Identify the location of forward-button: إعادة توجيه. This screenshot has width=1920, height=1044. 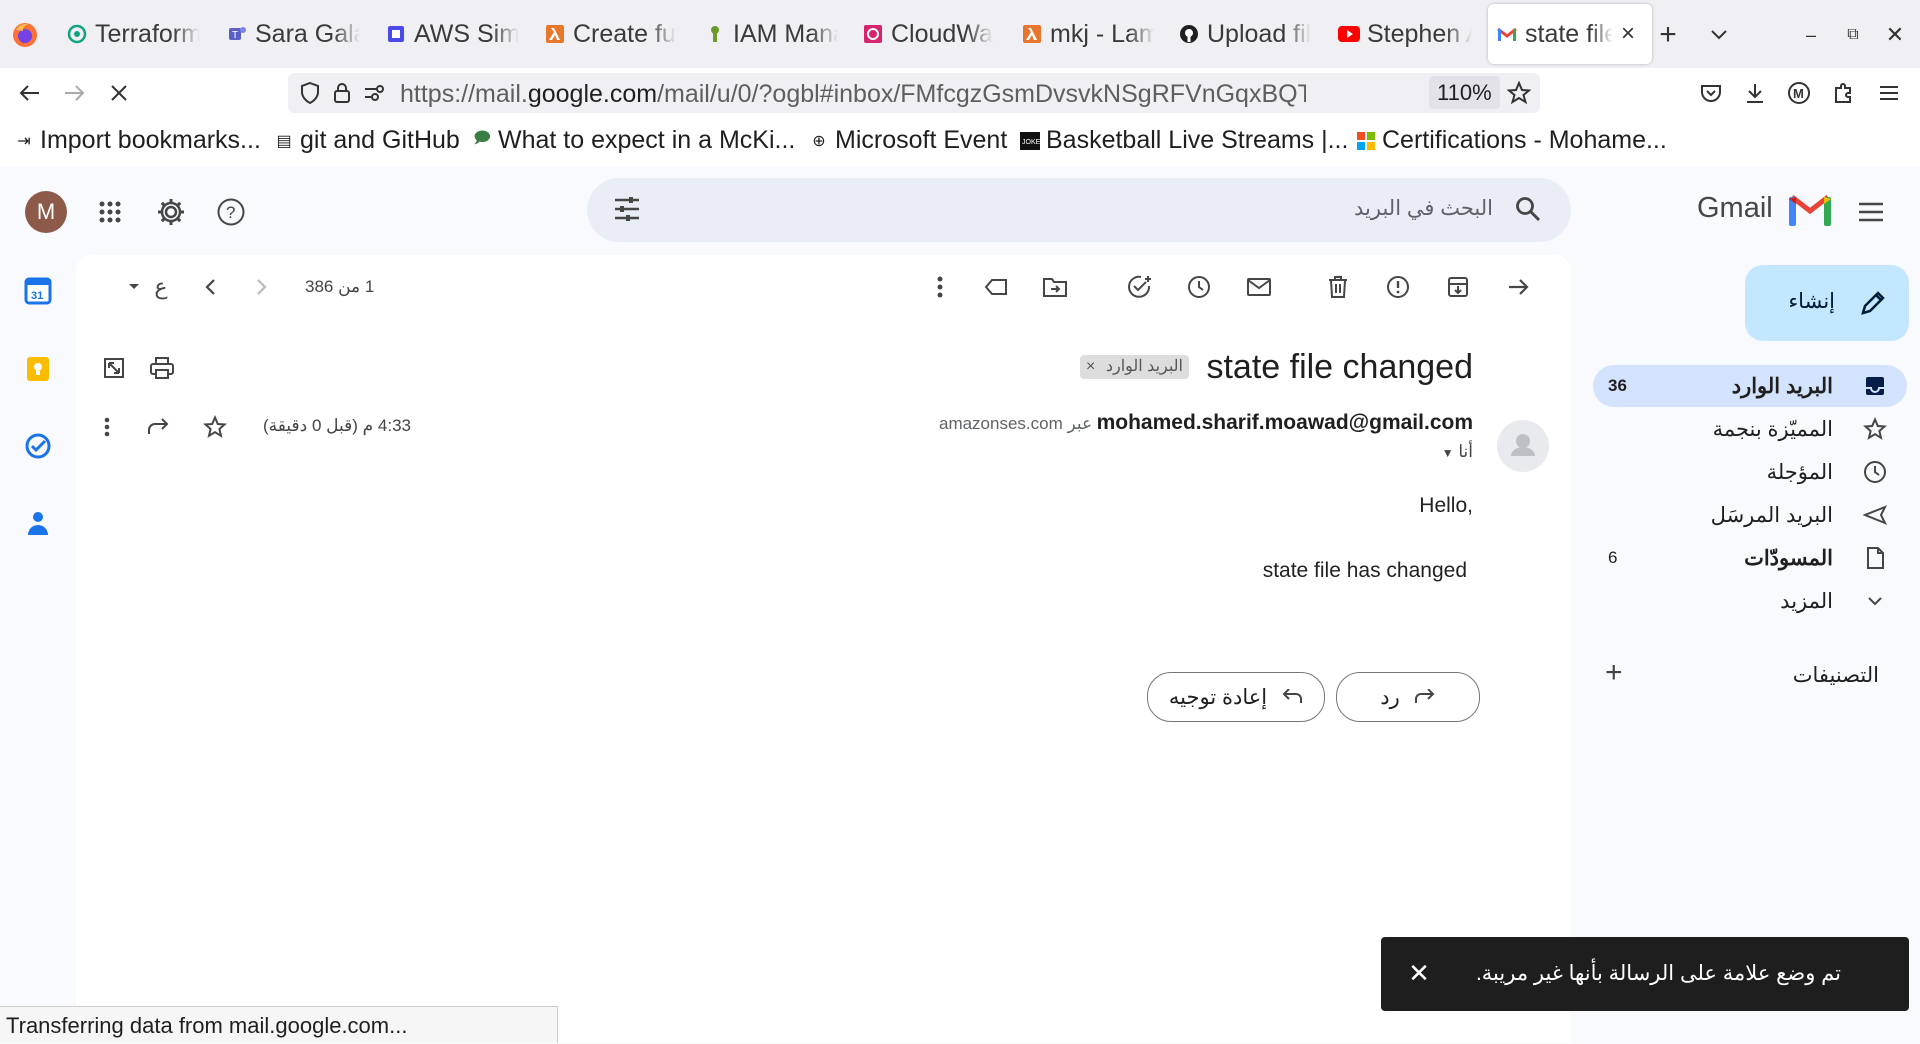
(1236, 697).